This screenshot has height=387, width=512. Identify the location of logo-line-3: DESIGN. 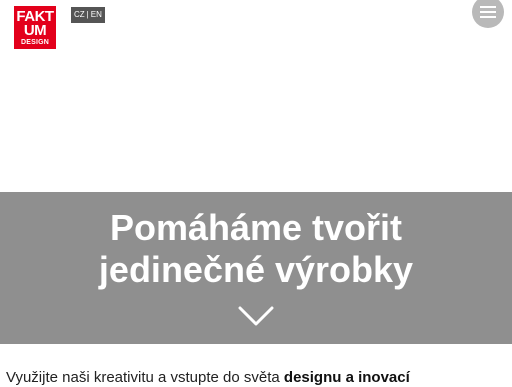
(35, 42).